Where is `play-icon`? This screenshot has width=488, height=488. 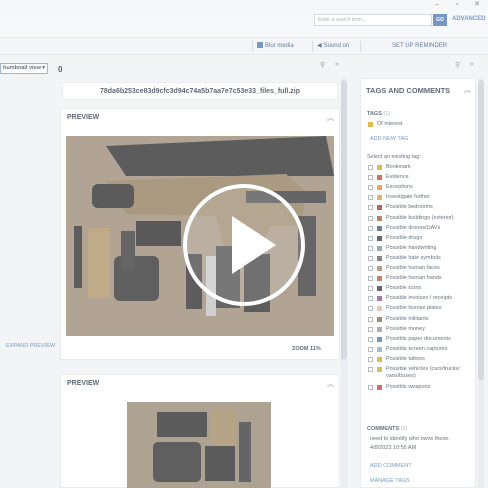 play-icon is located at coordinates (254, 245).